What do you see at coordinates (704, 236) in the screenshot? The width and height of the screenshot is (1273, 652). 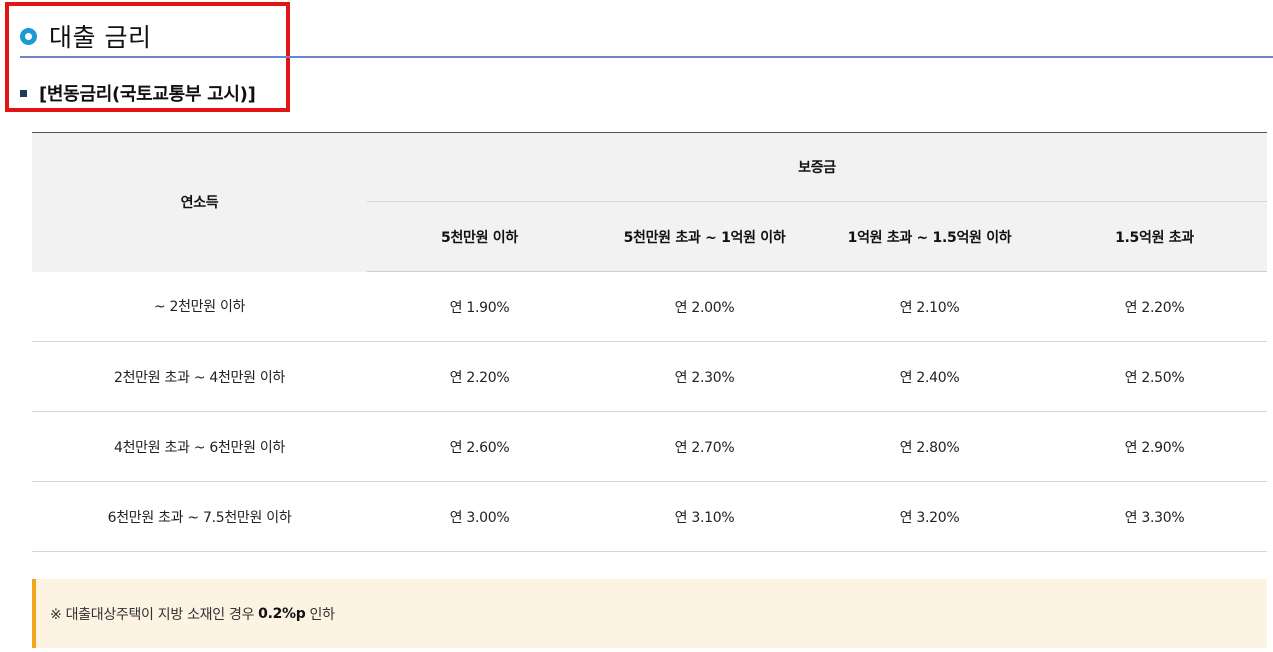 I see `header-deposit-col-2: 5천만원 초과 ~ 1억원 이하` at bounding box center [704, 236].